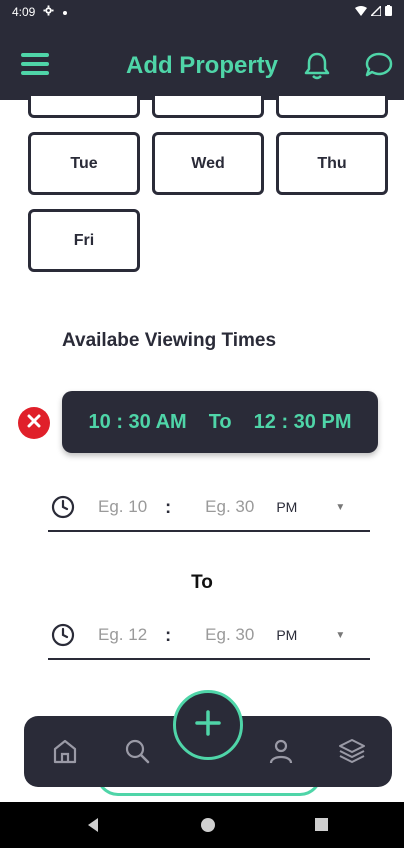 The image size is (404, 848). I want to click on home-icon, so click(65, 751).